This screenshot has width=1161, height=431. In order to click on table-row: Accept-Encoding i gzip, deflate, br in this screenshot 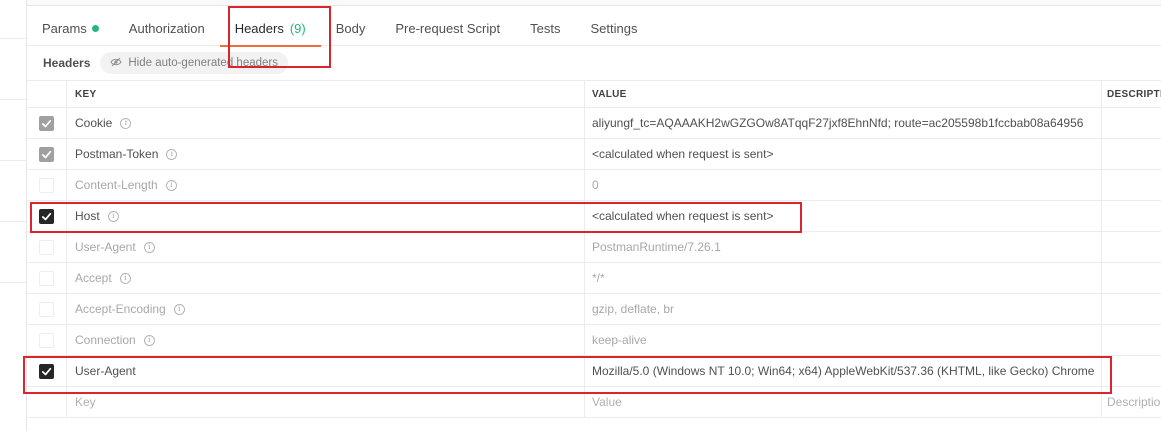, I will do `click(594, 309)`.